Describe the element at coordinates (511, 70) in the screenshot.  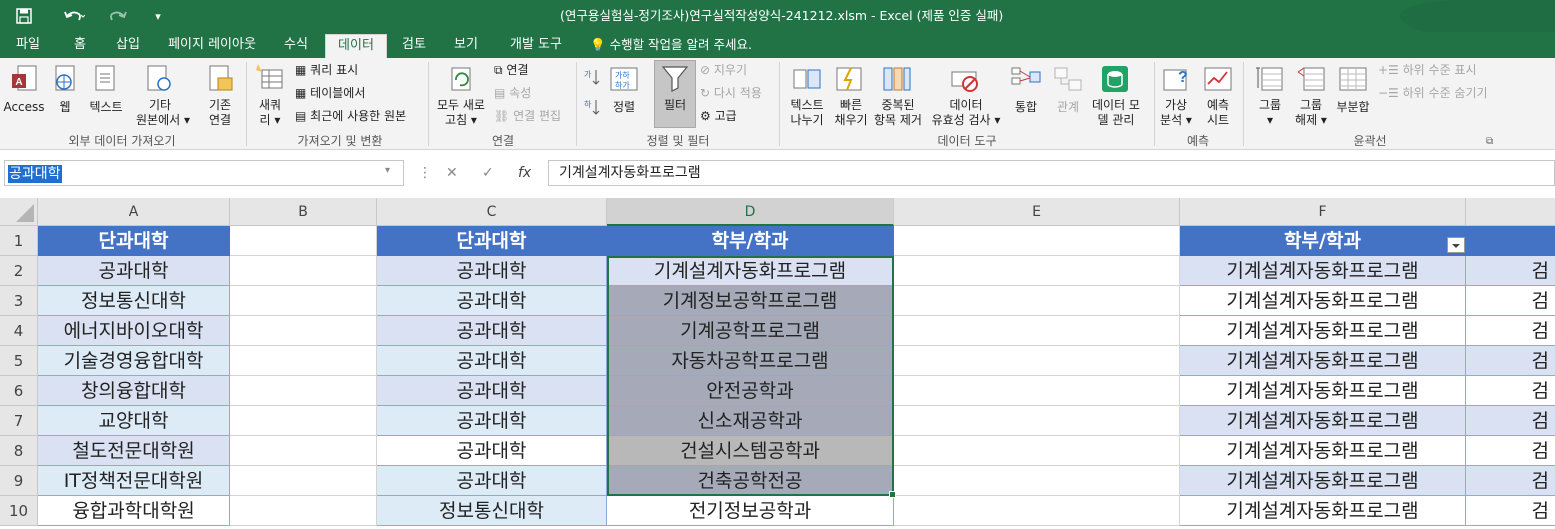
I see `connections-button: ⧉ 연결` at that location.